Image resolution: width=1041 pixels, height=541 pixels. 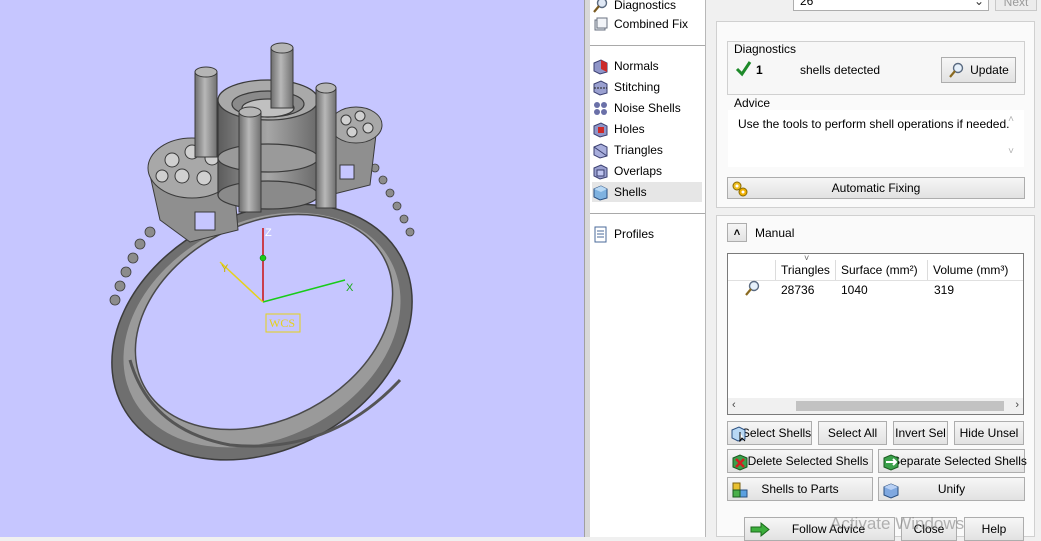 What do you see at coordinates (629, 129) in the screenshot?
I see `nav-item-label: Holes` at bounding box center [629, 129].